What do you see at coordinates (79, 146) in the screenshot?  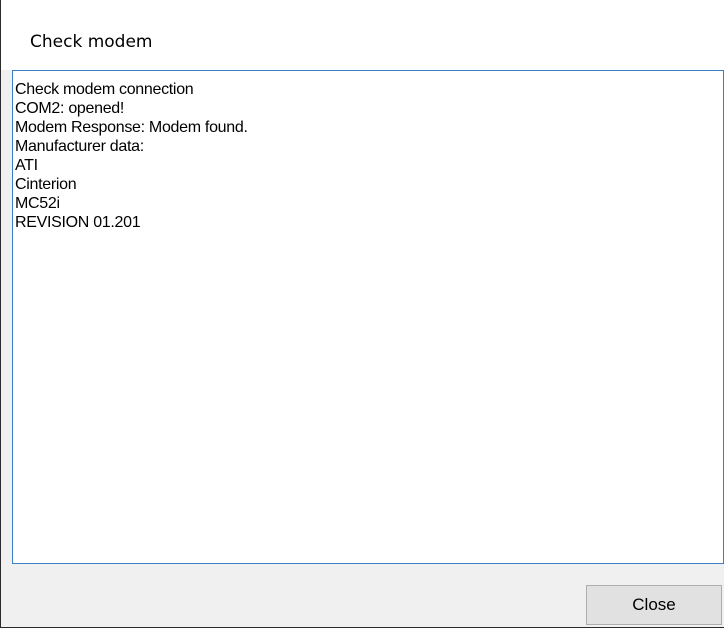 I see `log-line: Manufacturer data:` at bounding box center [79, 146].